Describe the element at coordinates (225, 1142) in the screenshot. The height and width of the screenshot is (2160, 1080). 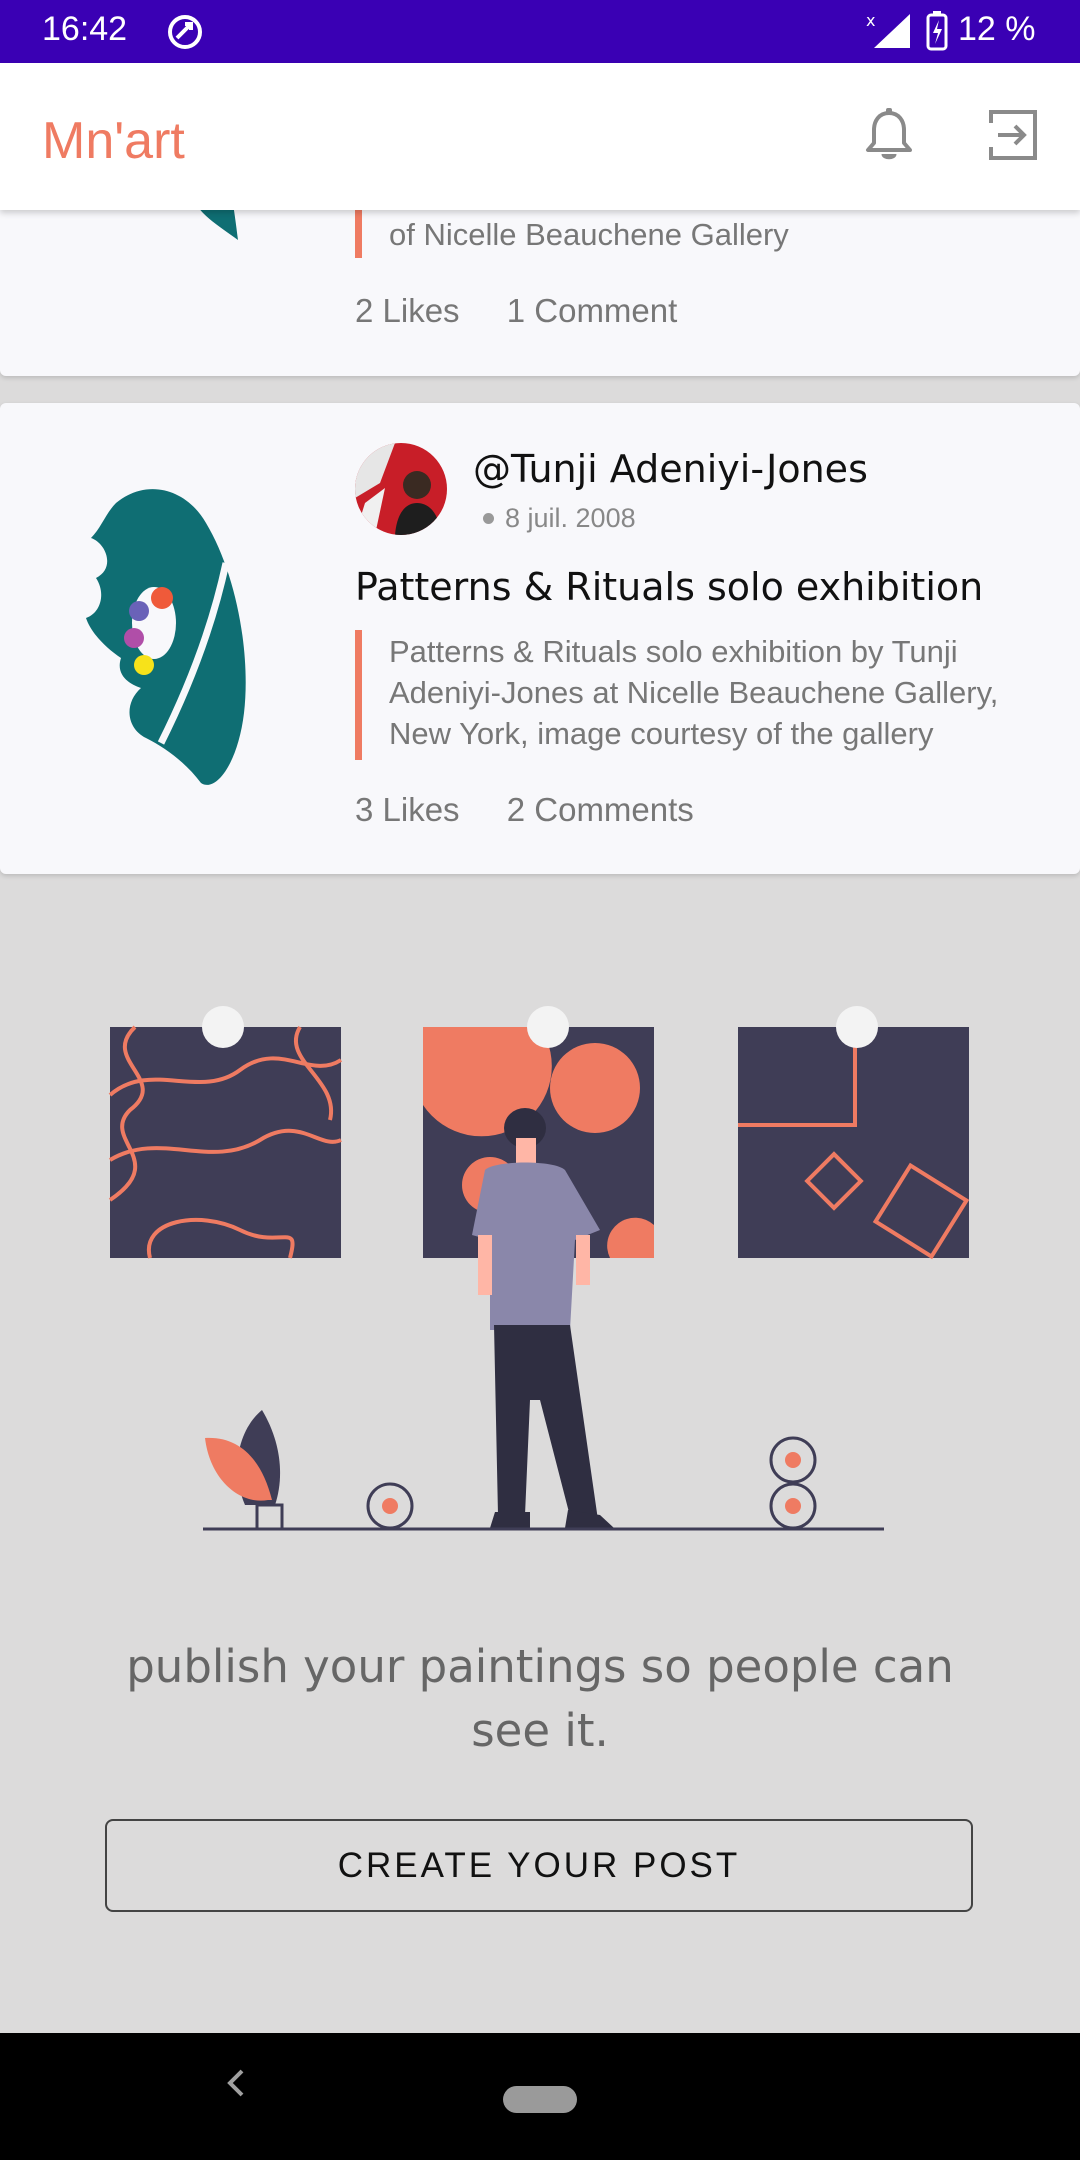
I see `painting-waves` at that location.